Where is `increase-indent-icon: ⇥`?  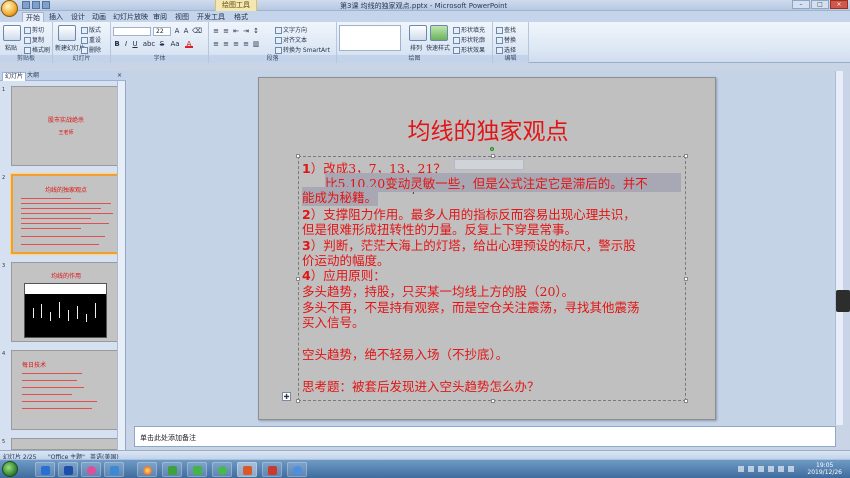 increase-indent-icon: ⇥ is located at coordinates (246, 31).